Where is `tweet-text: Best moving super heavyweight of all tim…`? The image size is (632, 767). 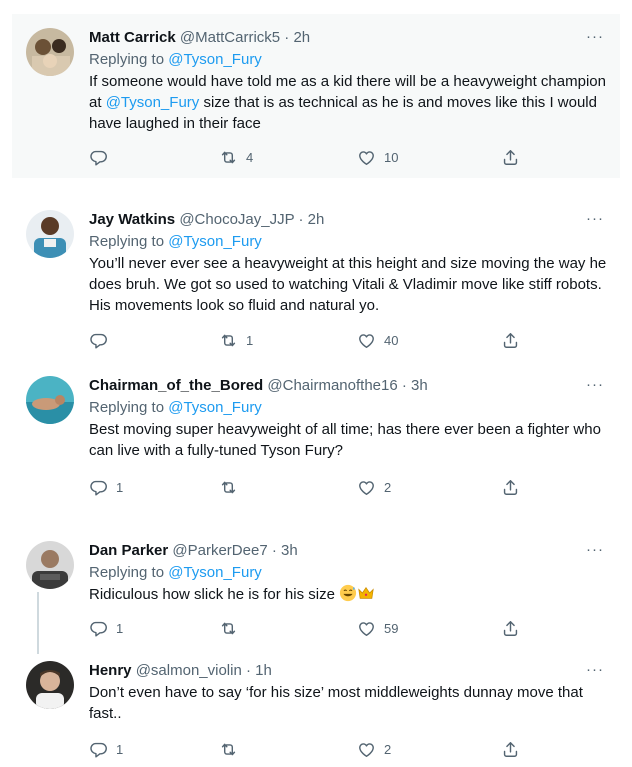 tweet-text: Best moving super heavyweight of all tim… is located at coordinates (345, 440).